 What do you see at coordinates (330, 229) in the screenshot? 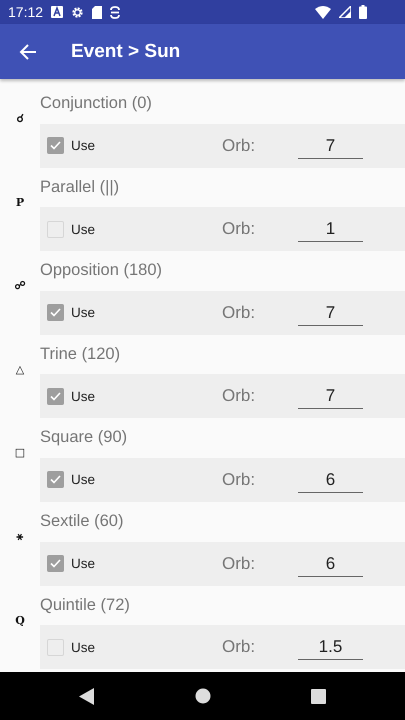
I see `orb-field: 1` at bounding box center [330, 229].